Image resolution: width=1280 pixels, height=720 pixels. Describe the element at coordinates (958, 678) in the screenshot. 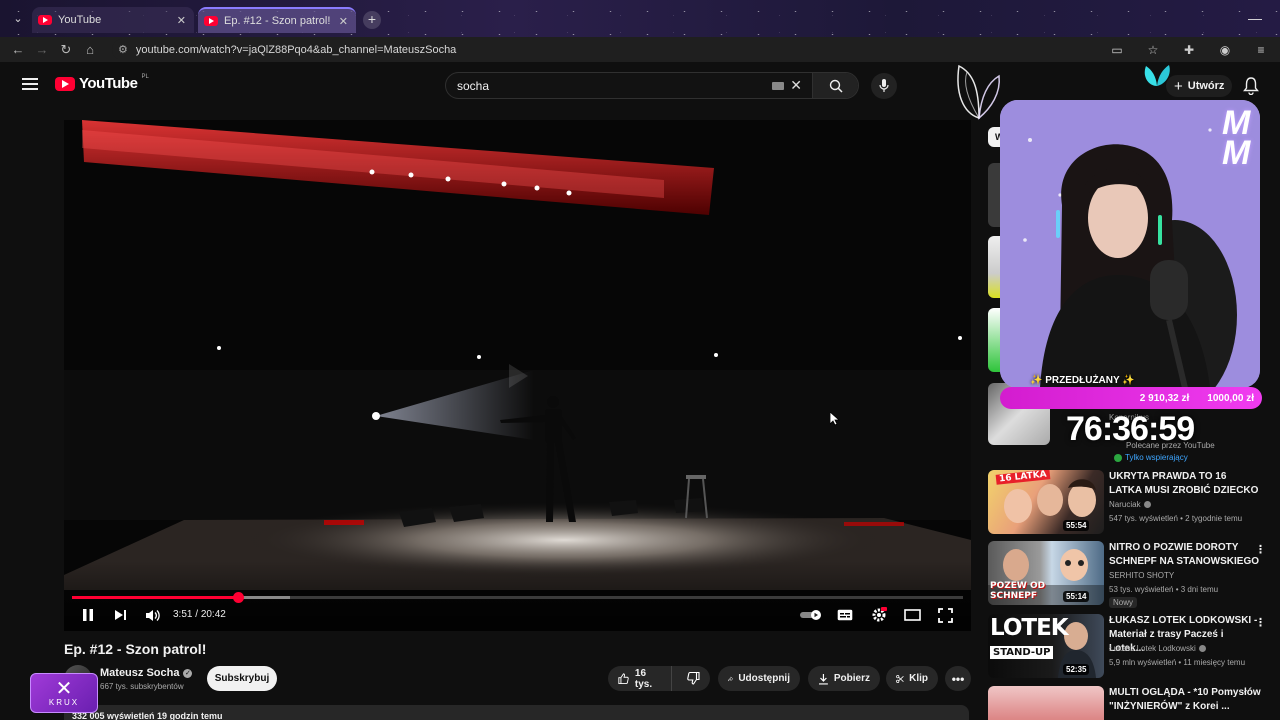

I see `more-actions-button: •••` at that location.